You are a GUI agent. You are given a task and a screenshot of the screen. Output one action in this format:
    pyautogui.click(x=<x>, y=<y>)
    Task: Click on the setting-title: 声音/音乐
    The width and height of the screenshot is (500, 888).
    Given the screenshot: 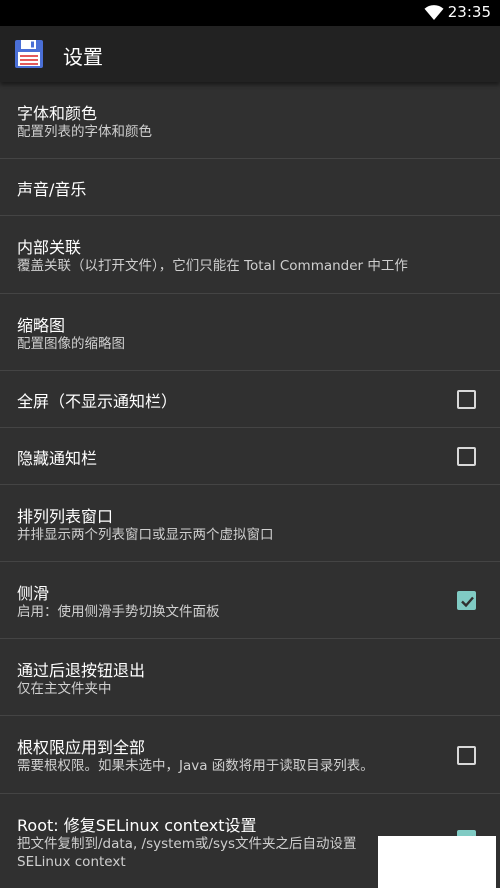 What is the action you would take?
    pyautogui.click(x=52, y=189)
    